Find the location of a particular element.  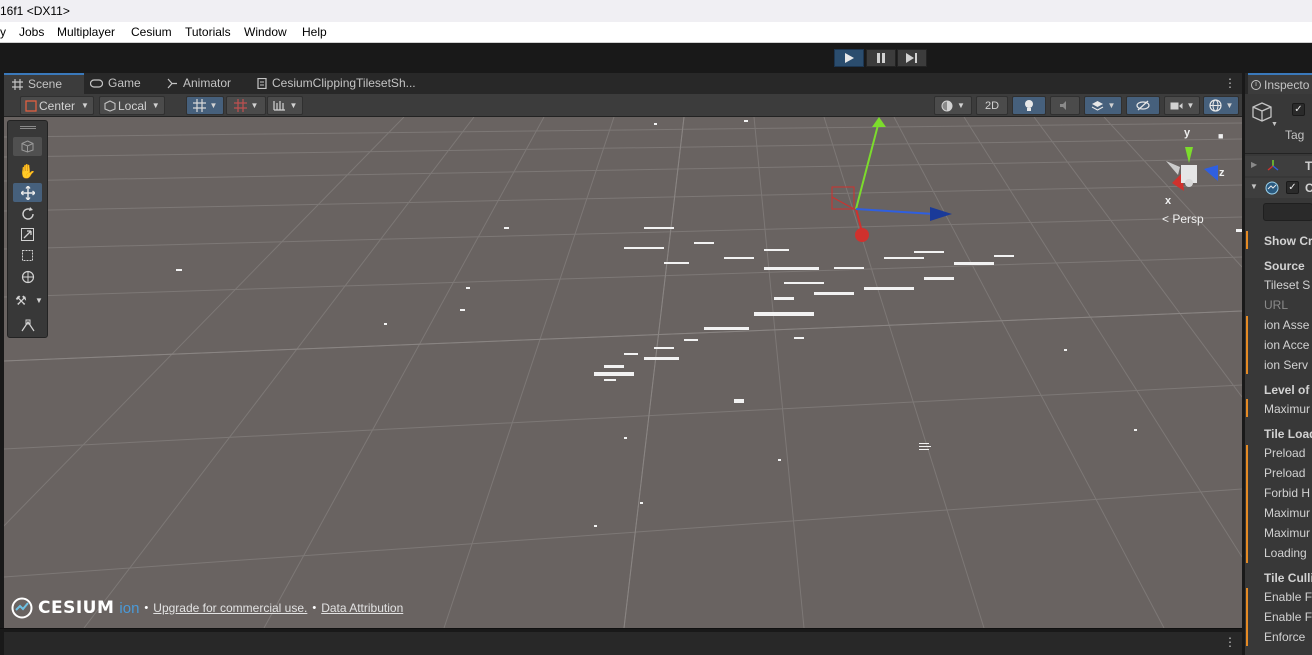

move-tool is located at coordinates (27, 192).